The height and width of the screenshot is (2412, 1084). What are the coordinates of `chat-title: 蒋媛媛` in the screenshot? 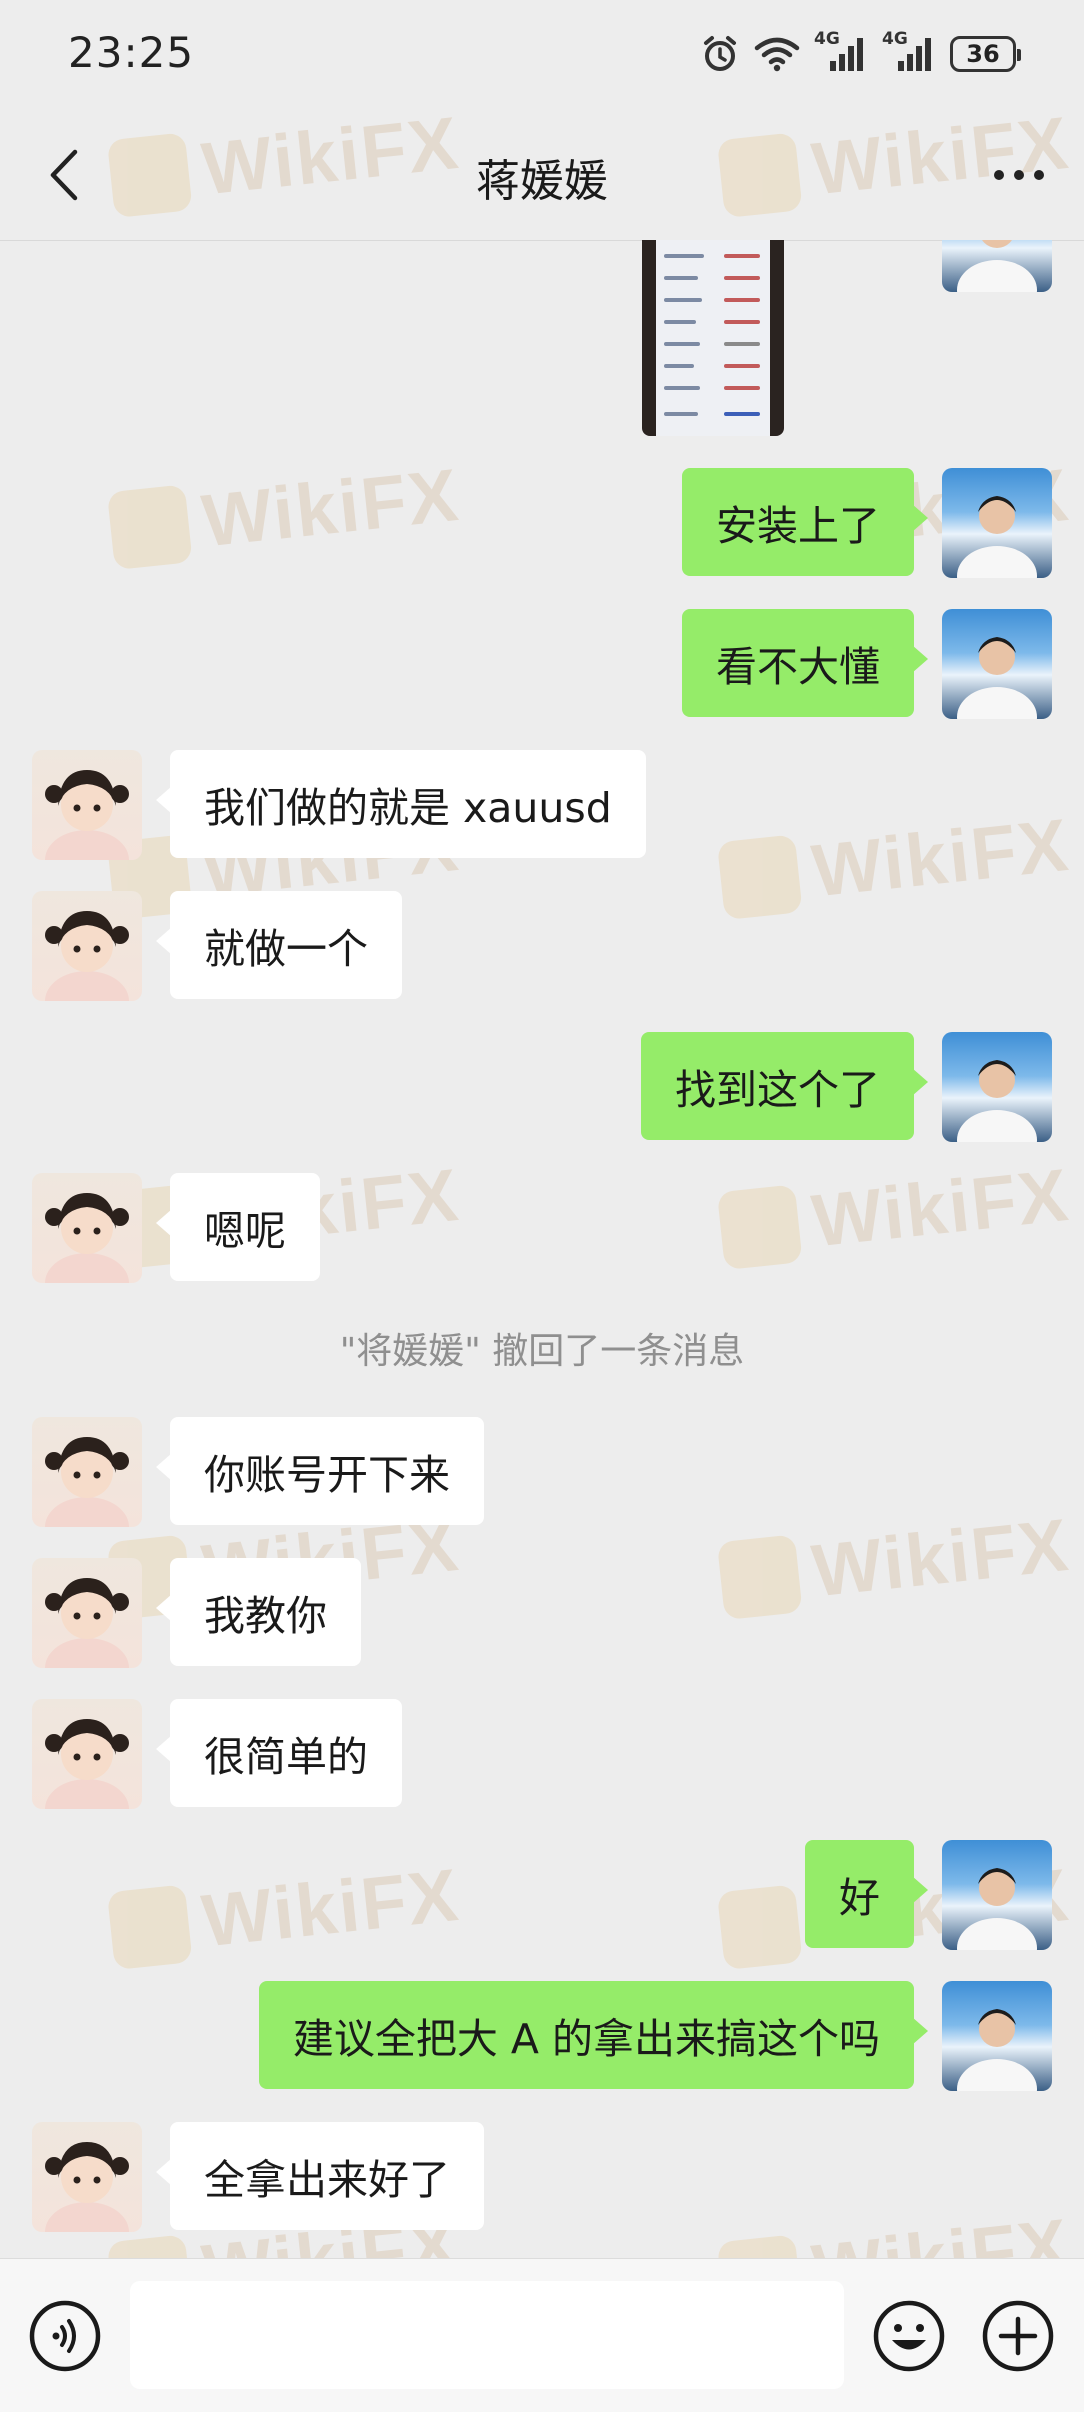 It's located at (542, 181).